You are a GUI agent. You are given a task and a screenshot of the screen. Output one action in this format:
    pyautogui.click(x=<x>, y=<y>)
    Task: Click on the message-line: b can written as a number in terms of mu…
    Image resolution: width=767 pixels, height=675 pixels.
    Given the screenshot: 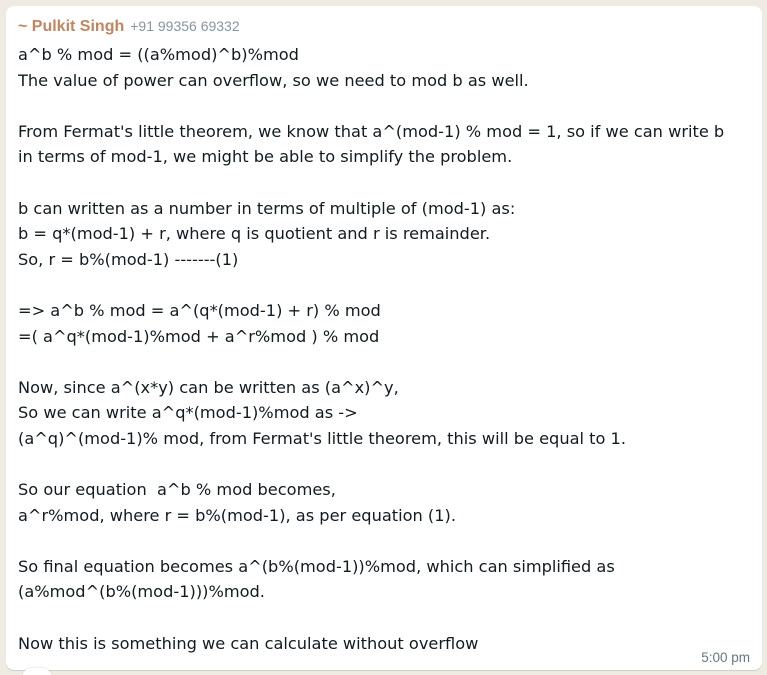 What is the action you would take?
    pyautogui.click(x=267, y=208)
    